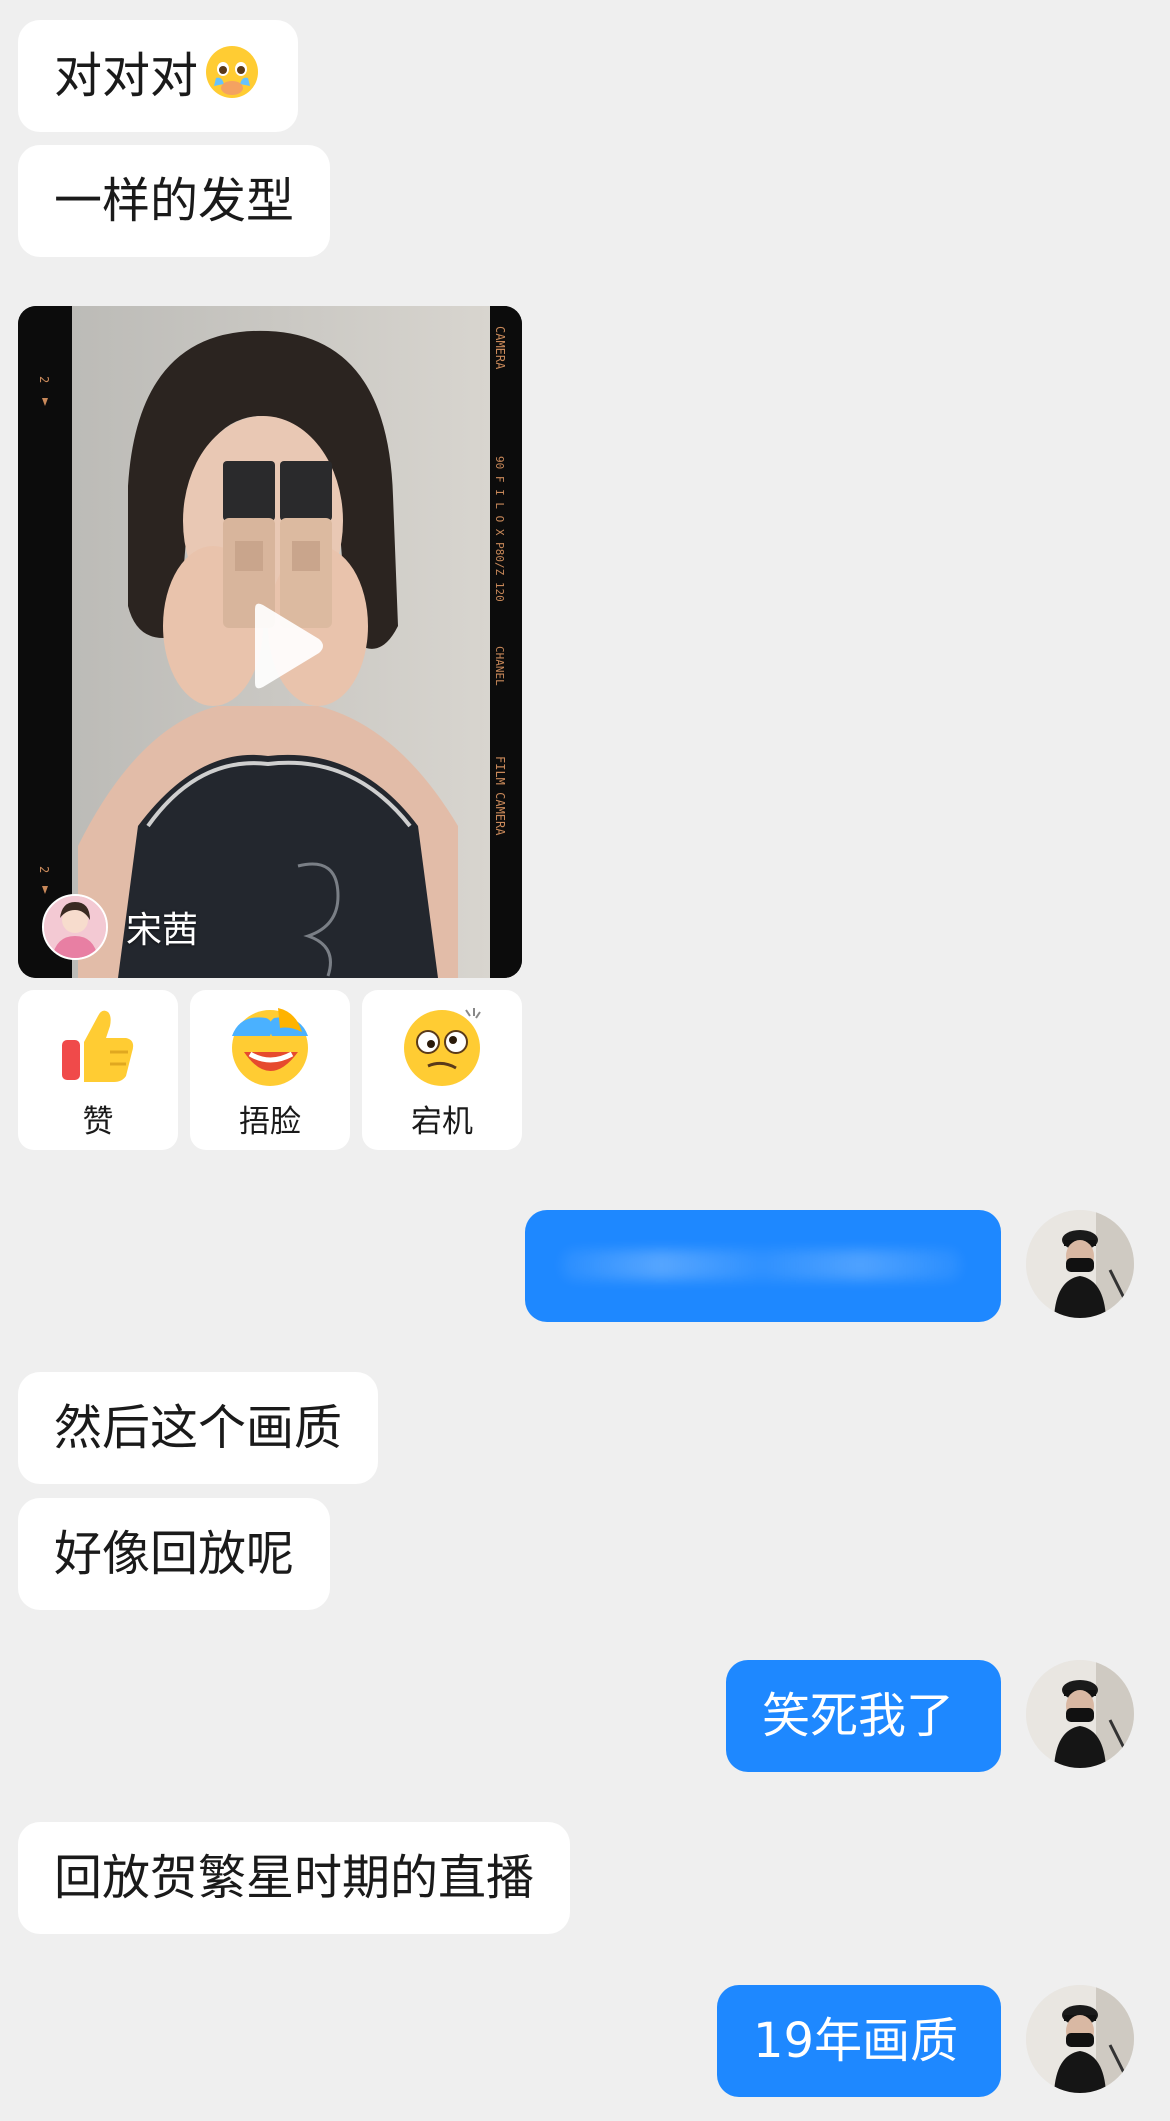 The width and height of the screenshot is (1170, 2121). What do you see at coordinates (500, 348) in the screenshot?
I see `film-text: CAMERA` at bounding box center [500, 348].